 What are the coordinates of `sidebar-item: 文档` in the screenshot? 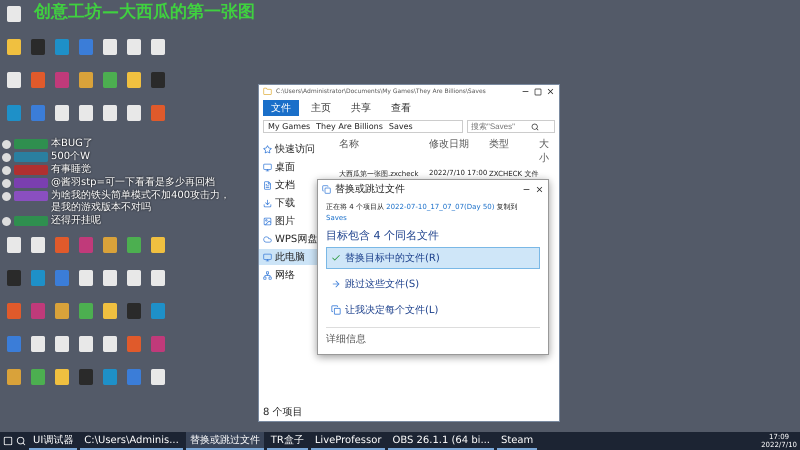 It's located at (297, 185).